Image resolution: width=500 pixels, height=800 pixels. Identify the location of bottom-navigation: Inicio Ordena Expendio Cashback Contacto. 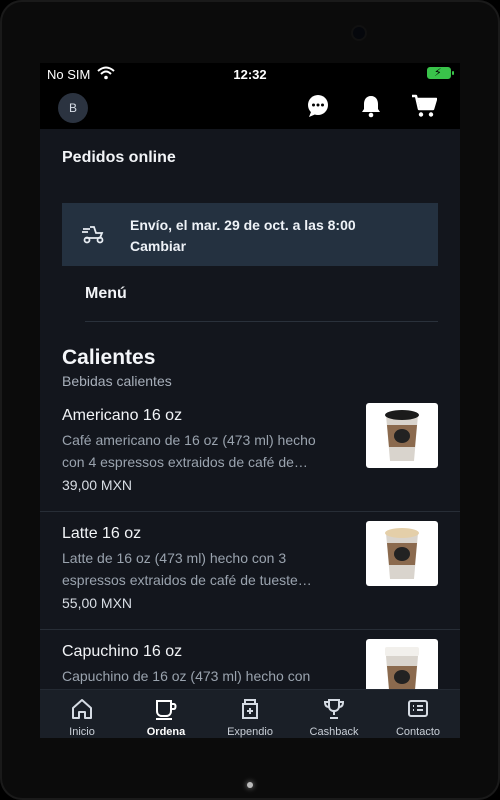
(250, 713).